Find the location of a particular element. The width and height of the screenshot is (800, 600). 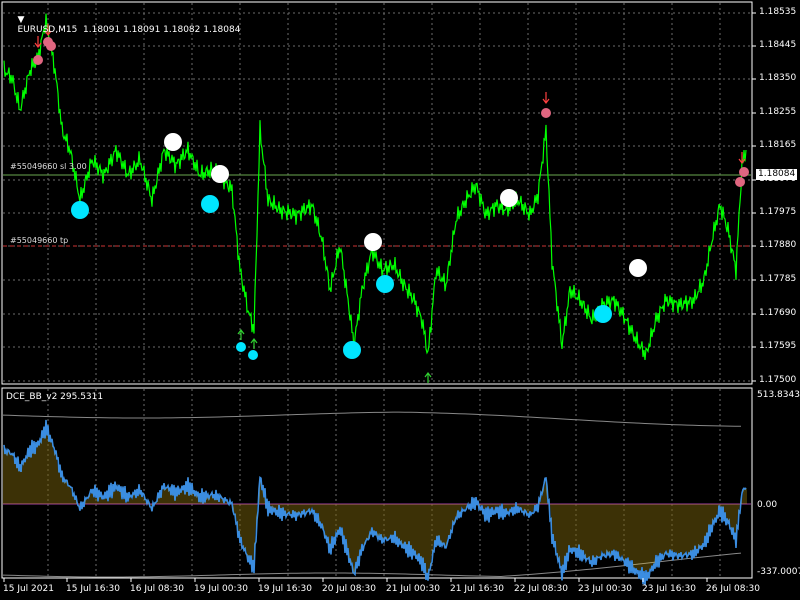

price-tick-label: 1.18165 is located at coordinates (778, 145).